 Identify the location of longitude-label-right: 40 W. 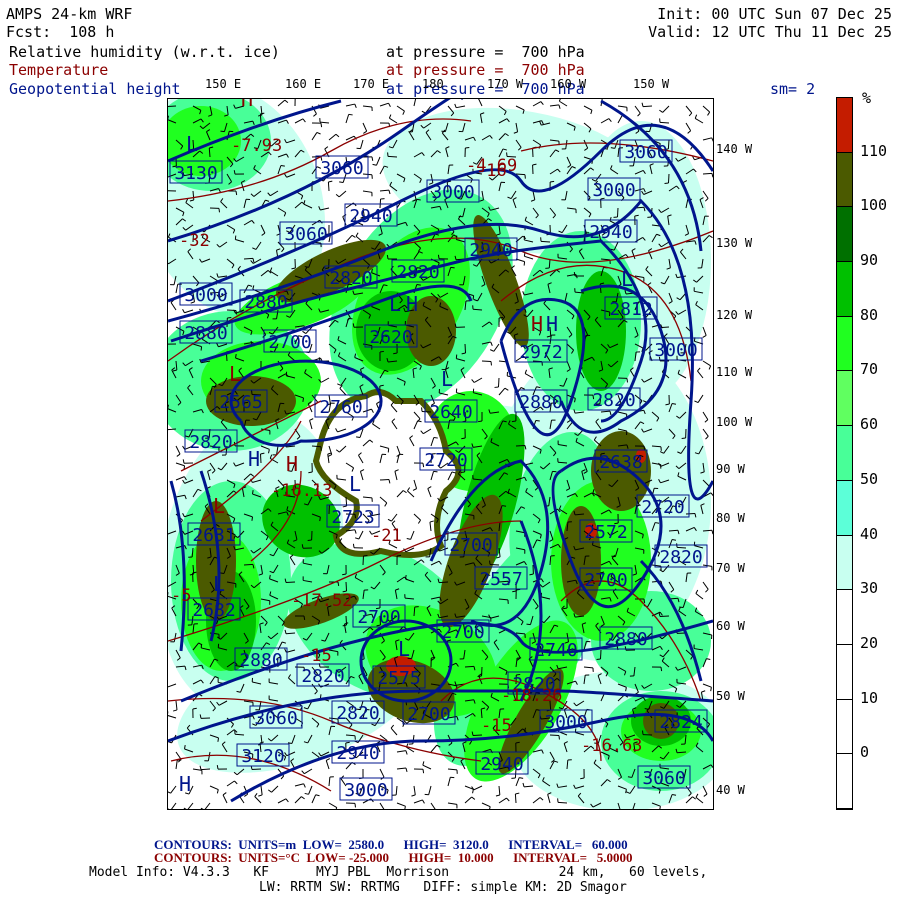
(730, 790).